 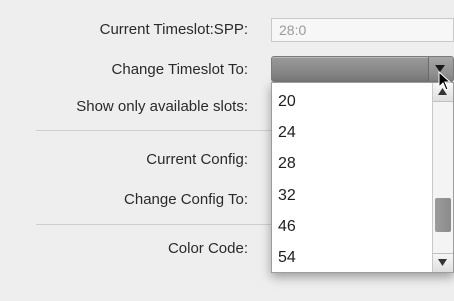 I want to click on change-config-label: Change Config To:, so click(x=186, y=199).